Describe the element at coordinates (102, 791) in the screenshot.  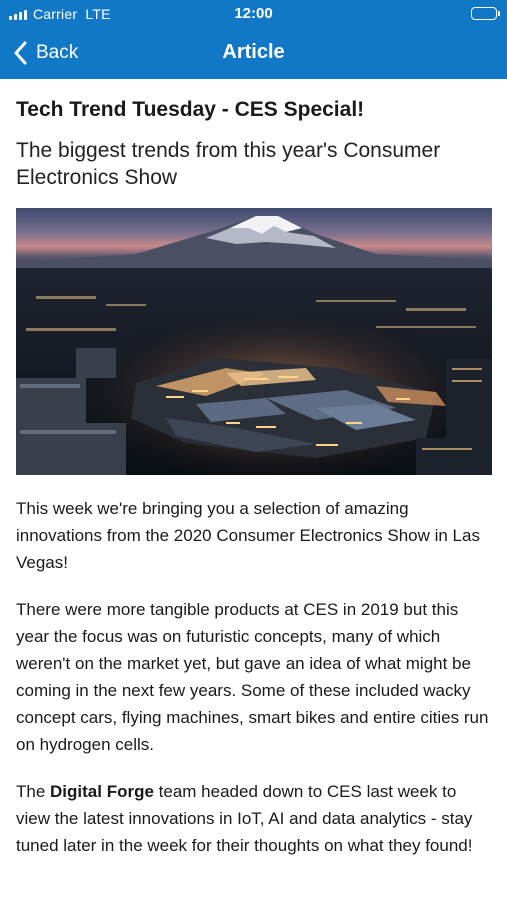
I see `team-name: Digital Forge` at that location.